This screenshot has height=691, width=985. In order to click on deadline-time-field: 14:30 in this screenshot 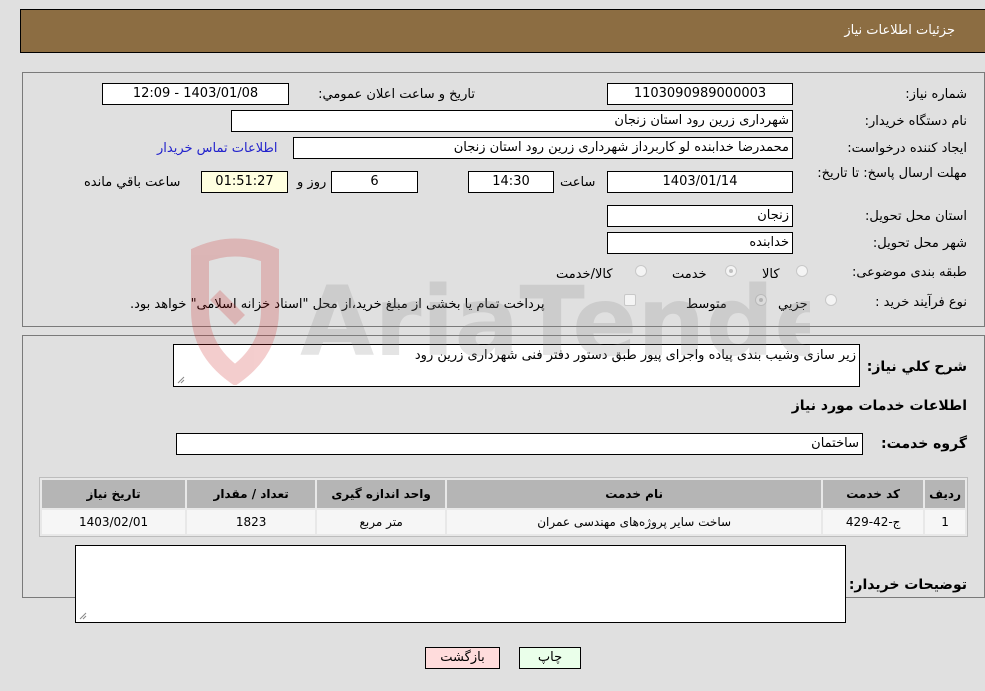, I will do `click(511, 182)`.